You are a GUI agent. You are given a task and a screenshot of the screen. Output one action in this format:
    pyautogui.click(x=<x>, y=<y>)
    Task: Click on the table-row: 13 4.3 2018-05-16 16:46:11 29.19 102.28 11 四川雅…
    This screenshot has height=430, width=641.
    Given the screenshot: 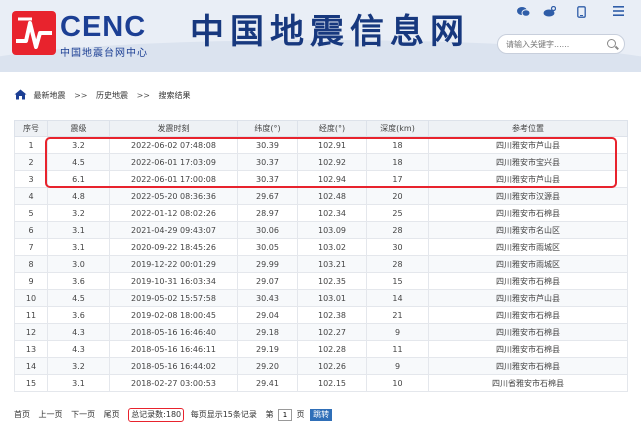 What is the action you would take?
    pyautogui.click(x=321, y=349)
    